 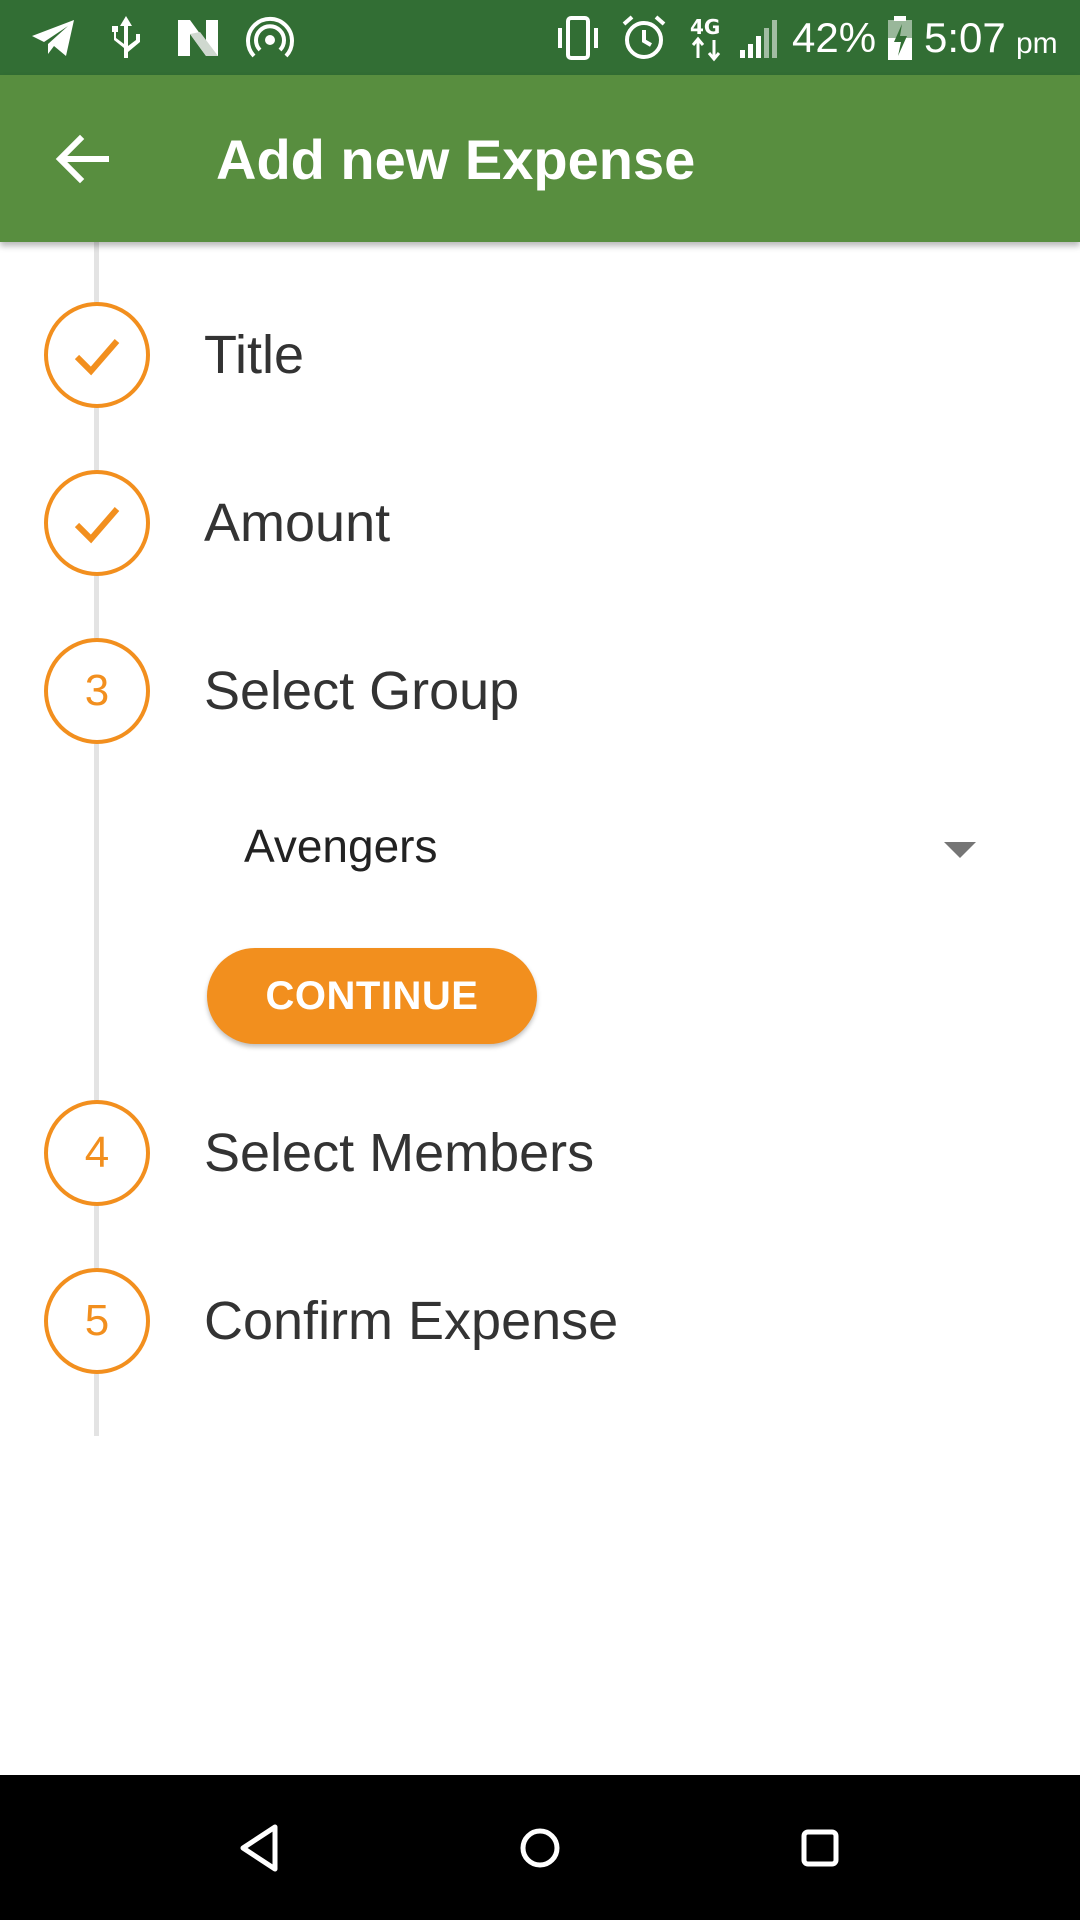 I want to click on step-number-circle: 5, so click(x=97, y=1321).